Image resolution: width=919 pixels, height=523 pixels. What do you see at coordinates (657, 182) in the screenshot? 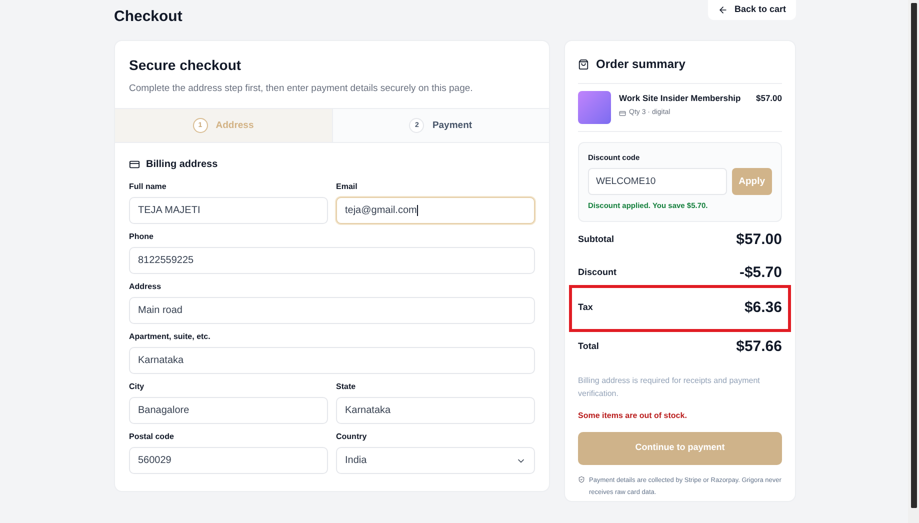
I see `discount-input: WELCOME10` at bounding box center [657, 182].